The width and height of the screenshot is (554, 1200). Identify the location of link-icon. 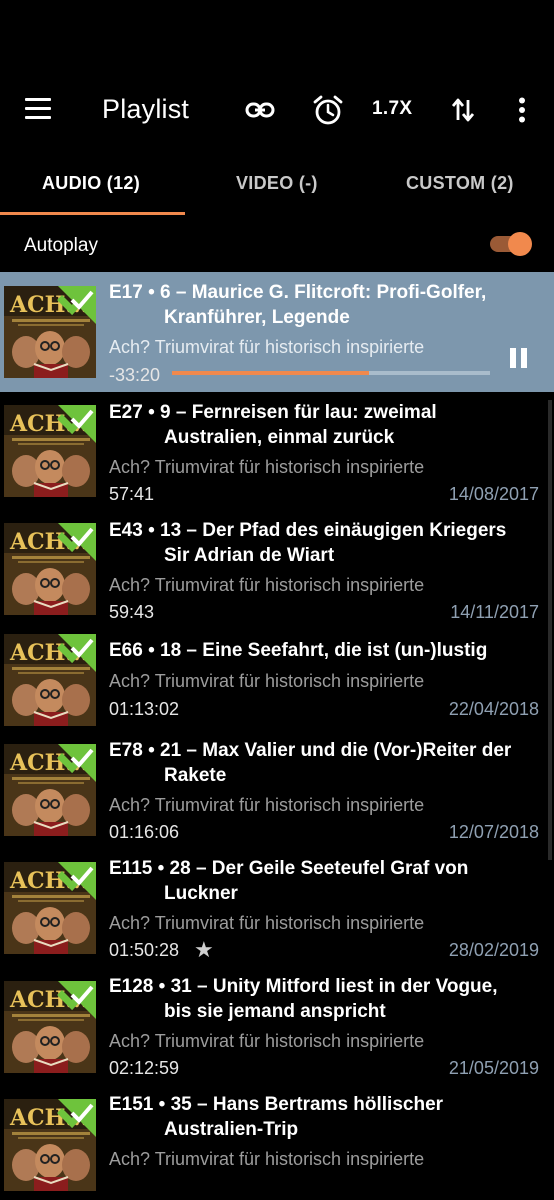
(260, 110).